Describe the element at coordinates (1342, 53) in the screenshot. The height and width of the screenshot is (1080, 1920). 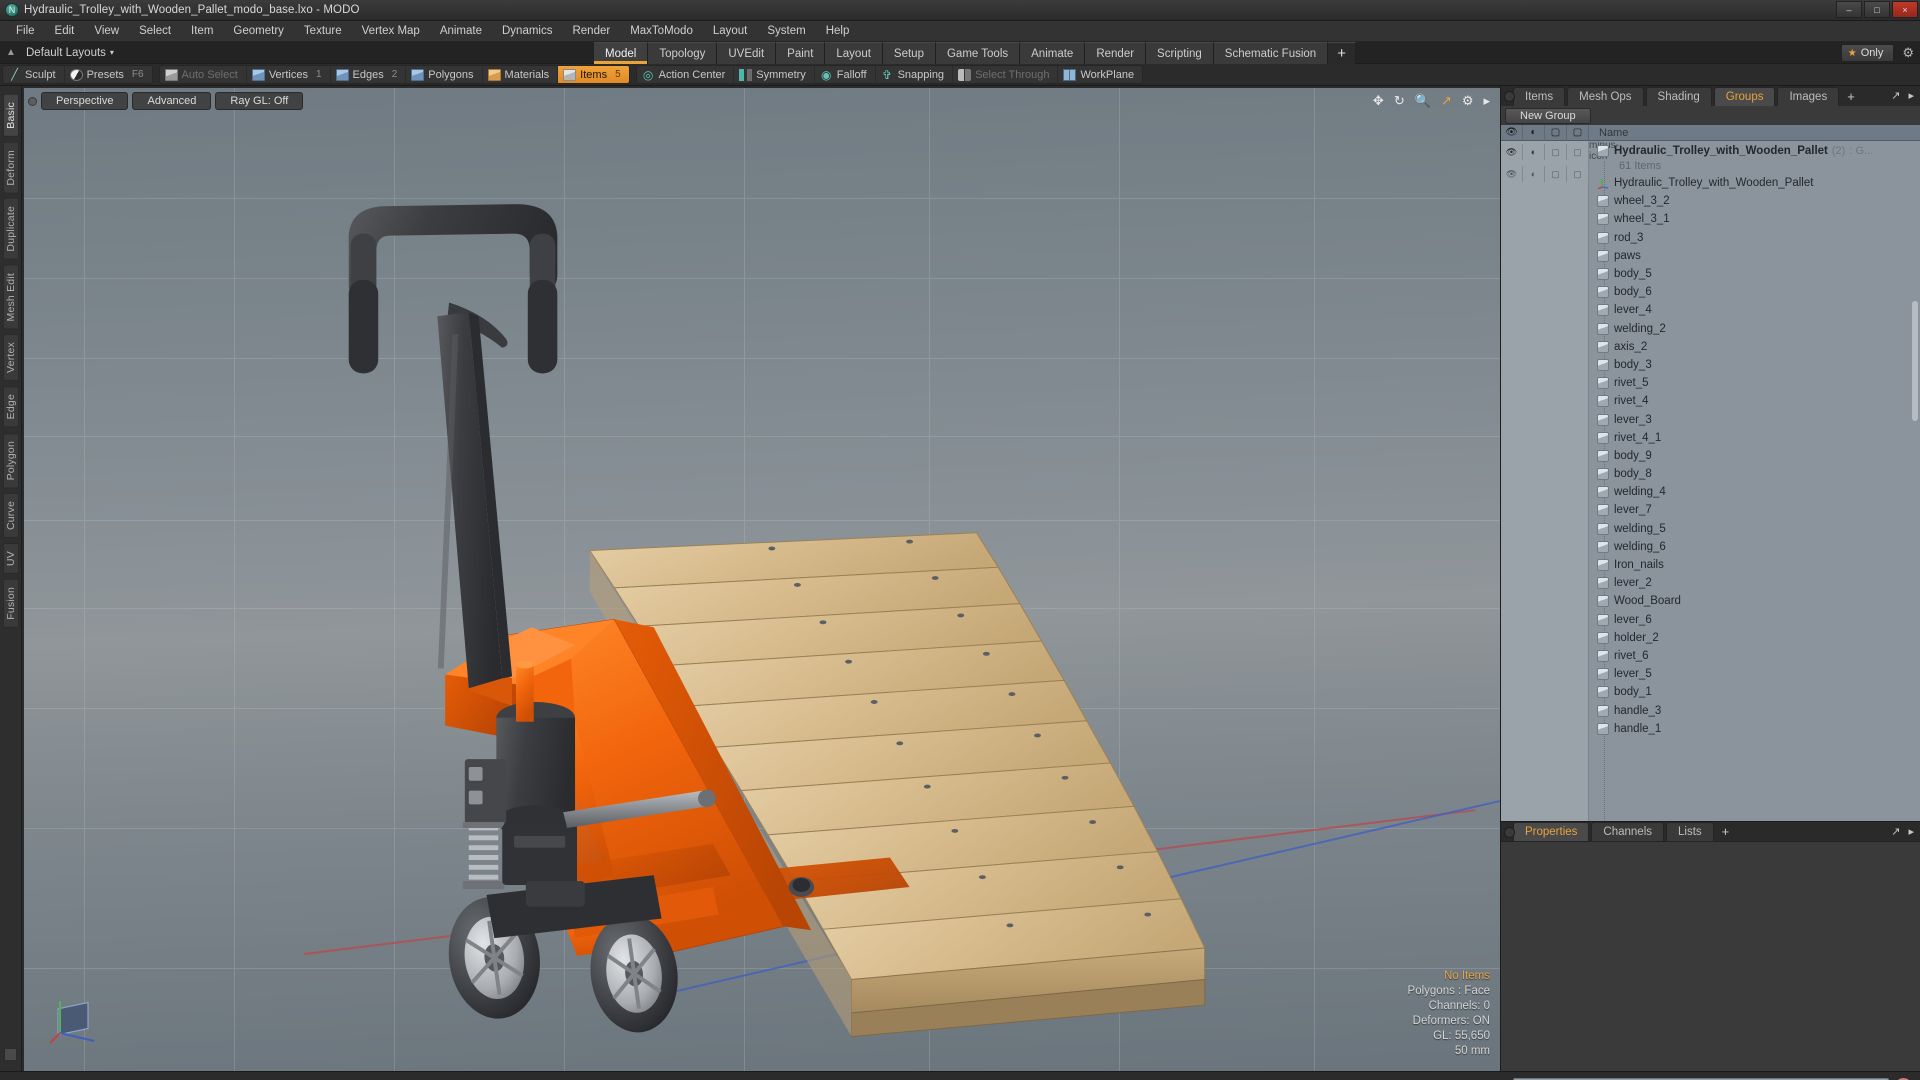
I see `add-layout-tab-button: +` at that location.